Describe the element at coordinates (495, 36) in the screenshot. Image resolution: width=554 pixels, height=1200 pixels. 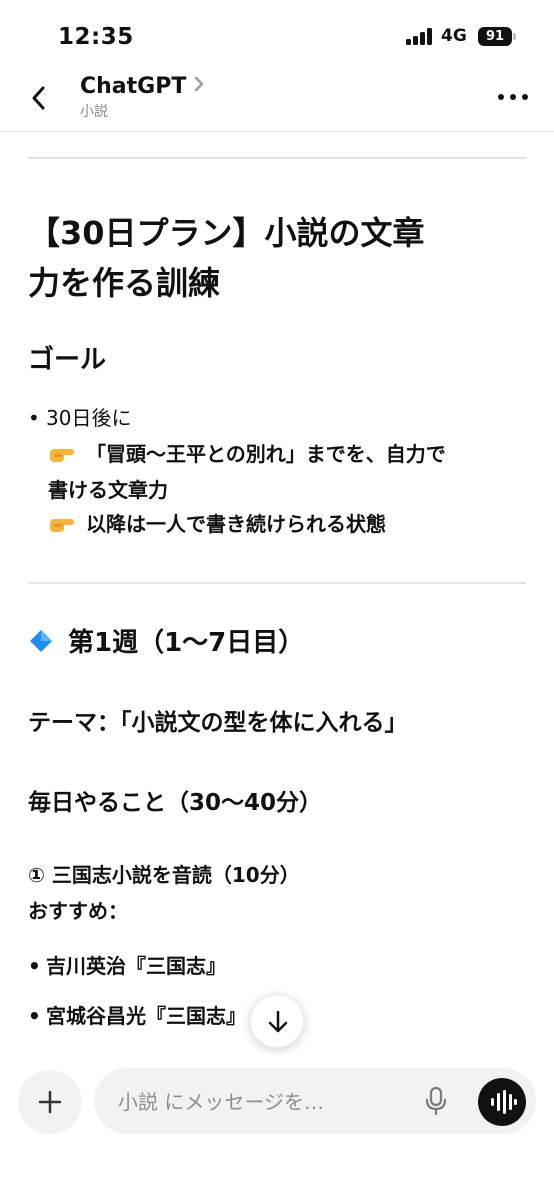
I see `battery-icon: 91` at that location.